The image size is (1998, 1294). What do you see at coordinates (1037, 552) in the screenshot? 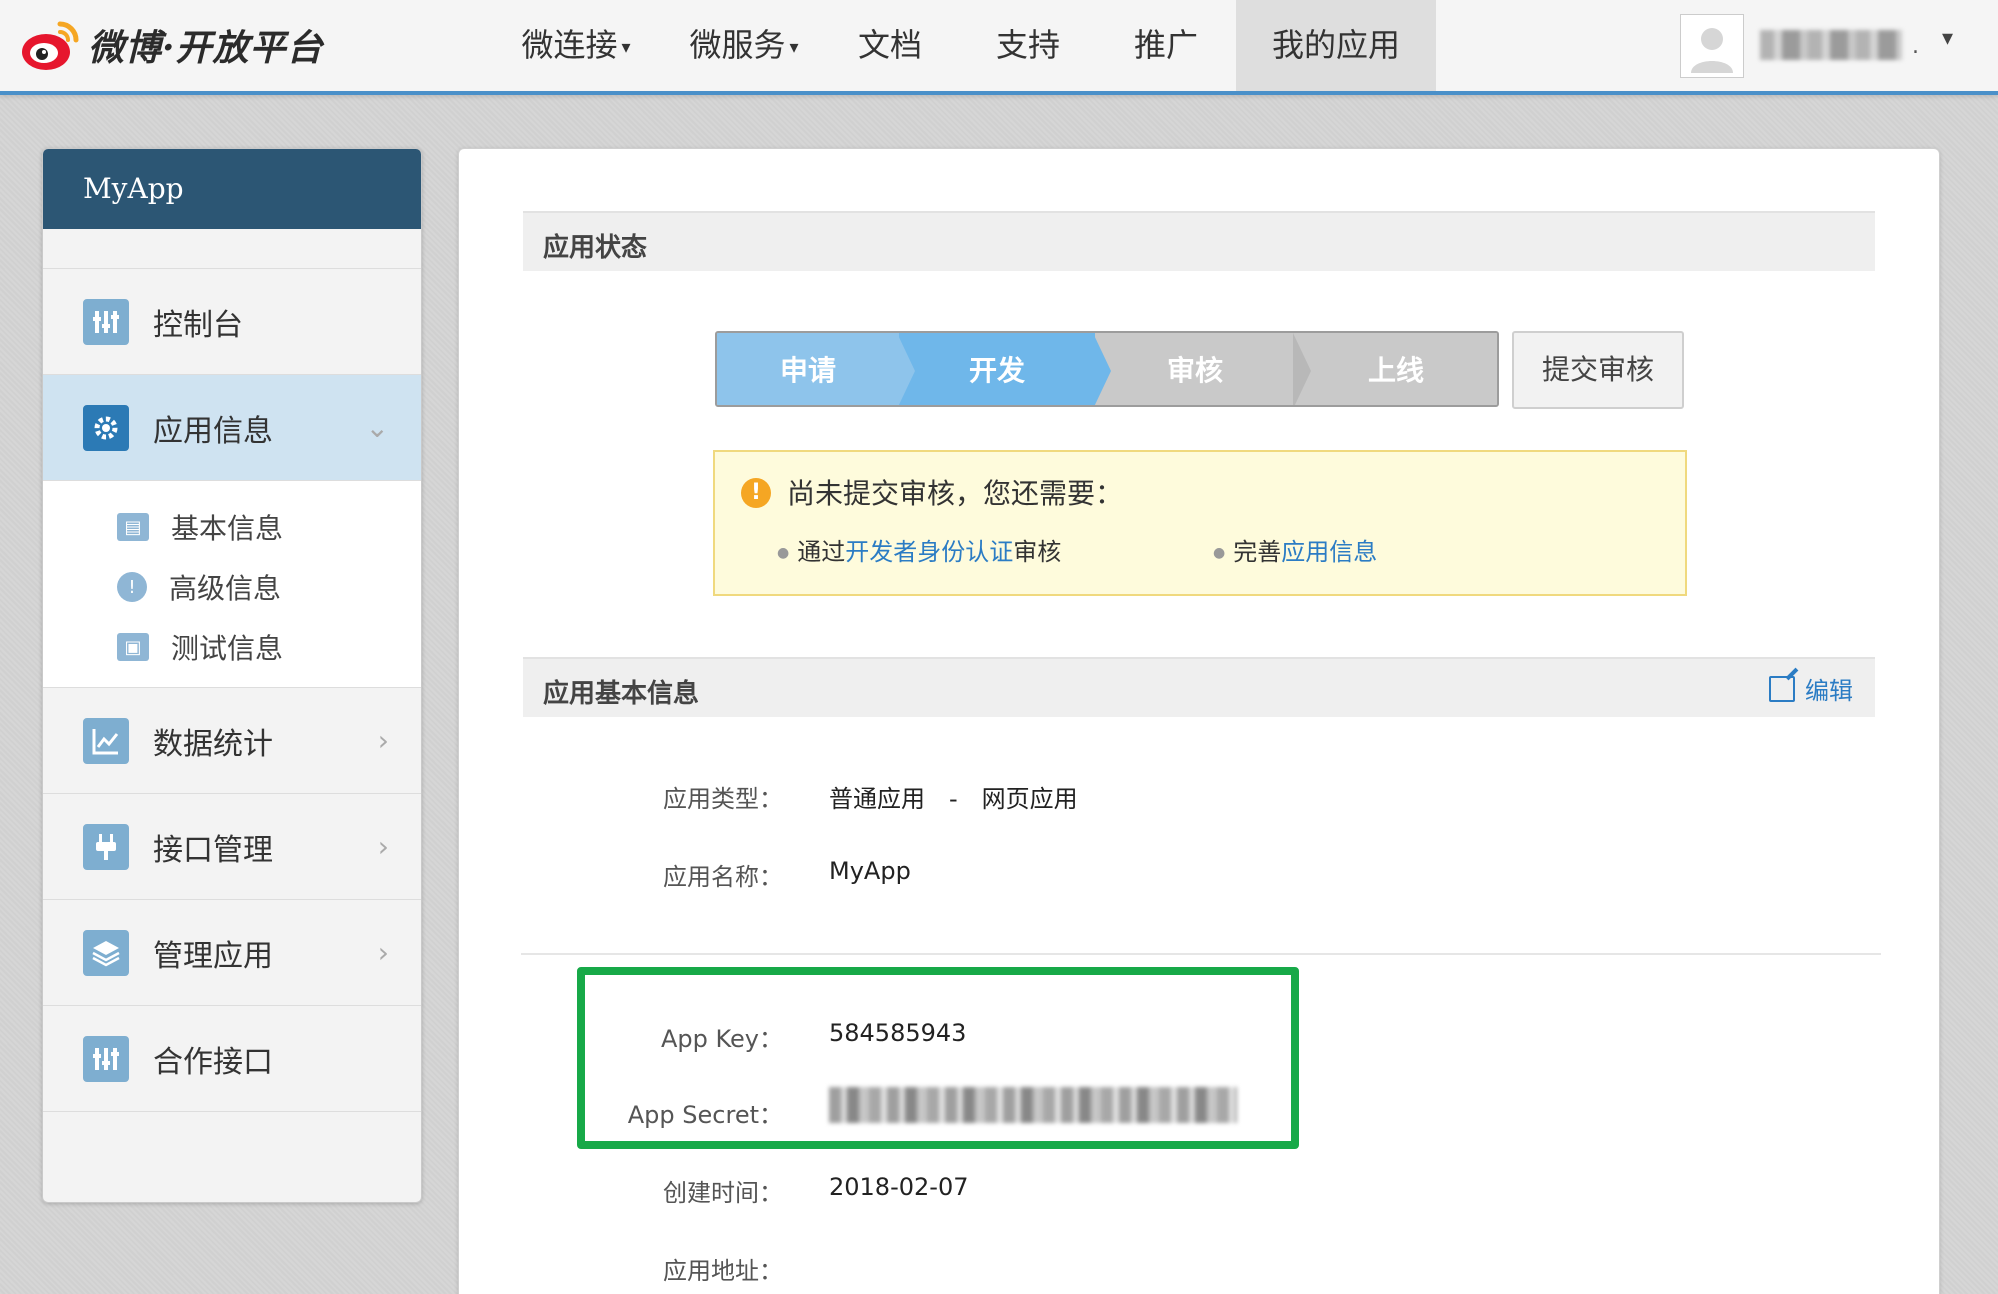
I see `notice-text: 审核` at bounding box center [1037, 552].